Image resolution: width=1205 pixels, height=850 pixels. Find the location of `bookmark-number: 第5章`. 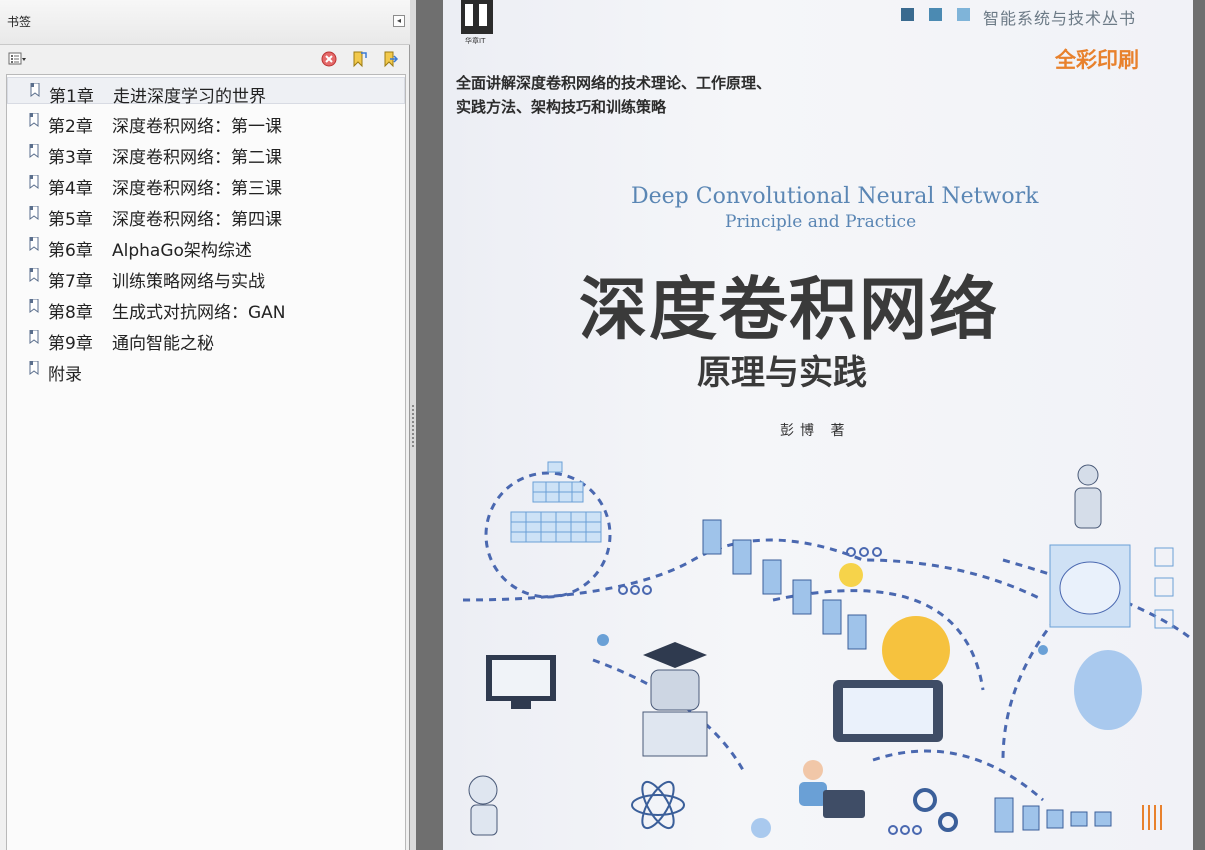

bookmark-number: 第5章 is located at coordinates (70, 220).